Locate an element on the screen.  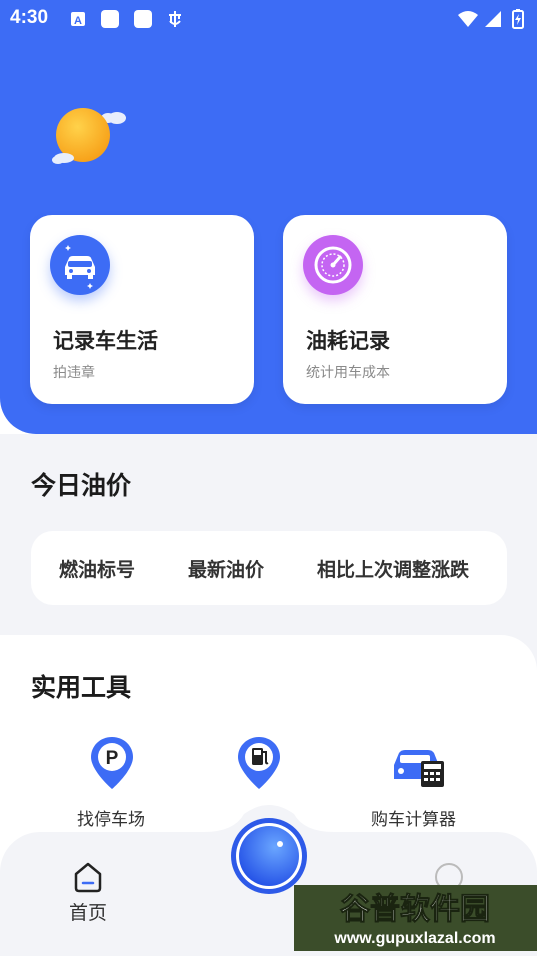
battery-icon is located at coordinates (518, 19).